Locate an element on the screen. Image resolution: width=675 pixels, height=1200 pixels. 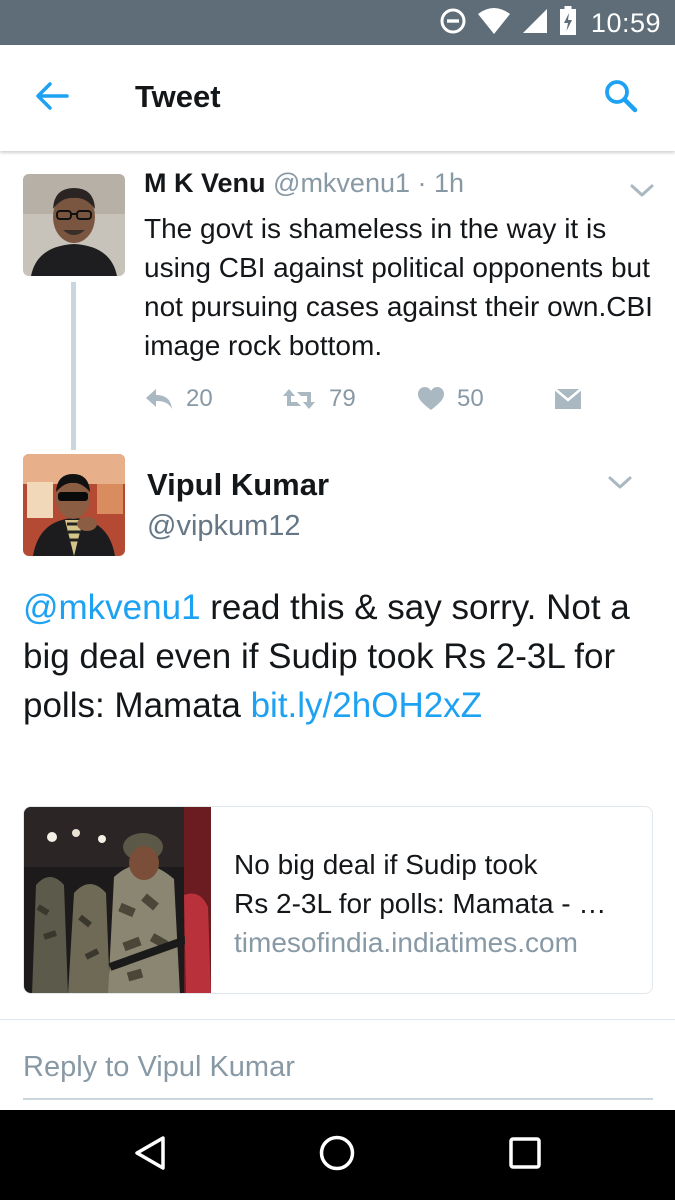
short-url-link: bit.ly/2hOH2xZ is located at coordinates (366, 705).